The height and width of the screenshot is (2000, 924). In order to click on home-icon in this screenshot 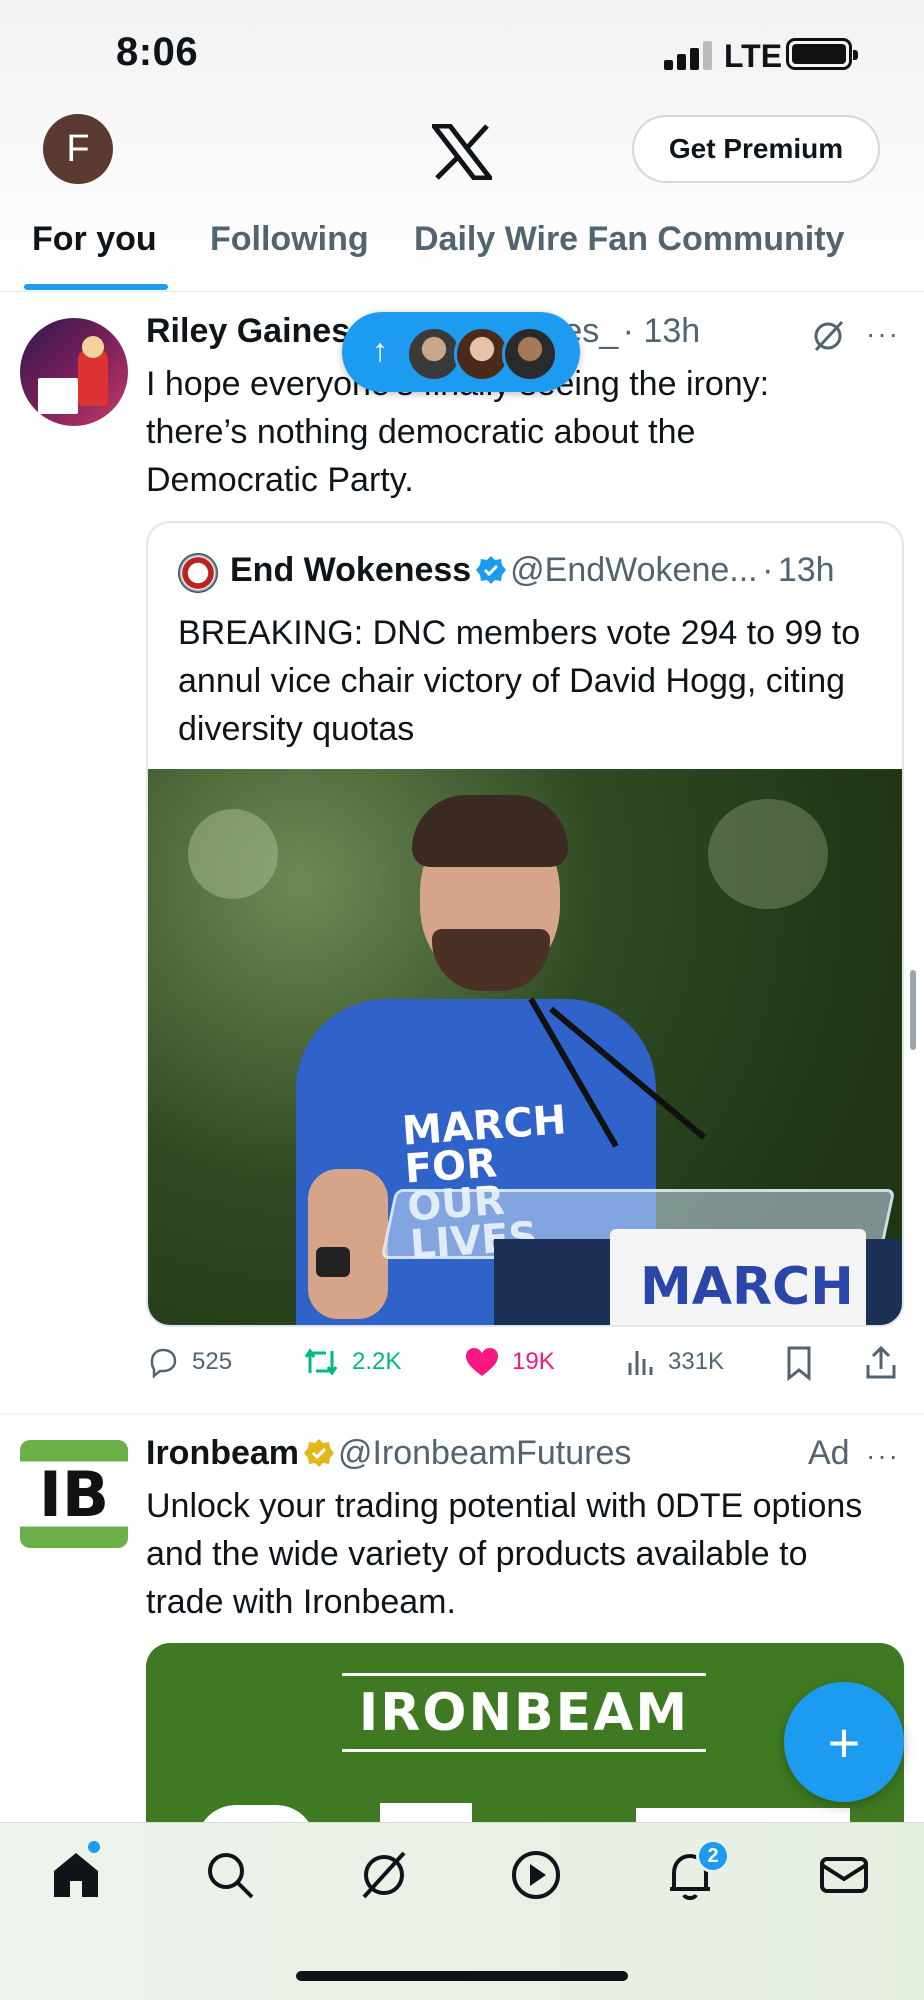, I will do `click(76, 1875)`.